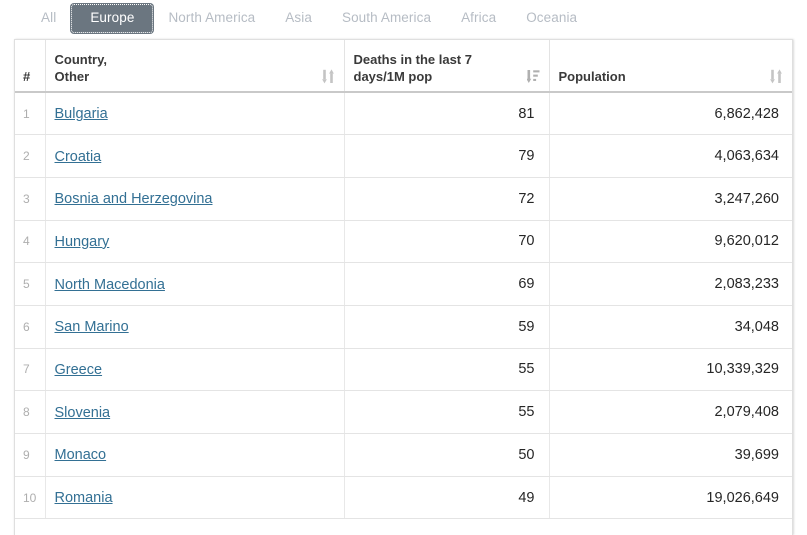 This screenshot has width=807, height=535. I want to click on table-row: 3 Bosnia and Herzegovina 72 3,247,260, so click(403, 199).